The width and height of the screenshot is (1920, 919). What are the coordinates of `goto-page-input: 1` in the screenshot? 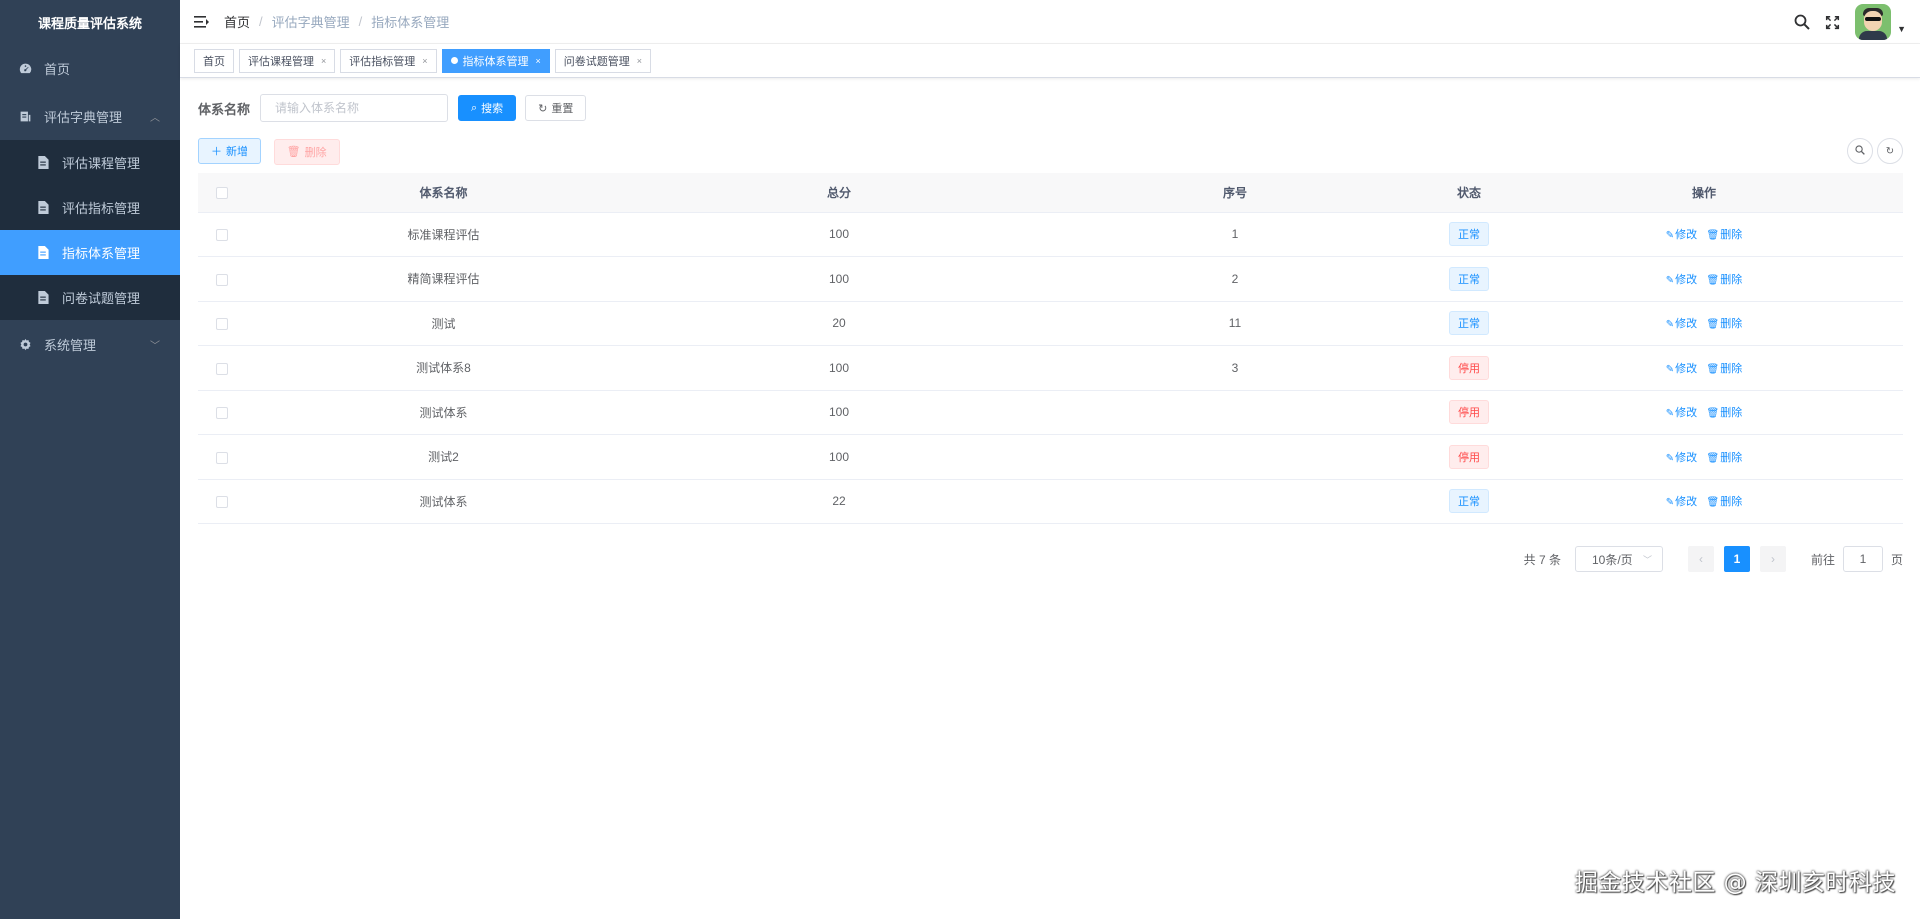 It's located at (1862, 559).